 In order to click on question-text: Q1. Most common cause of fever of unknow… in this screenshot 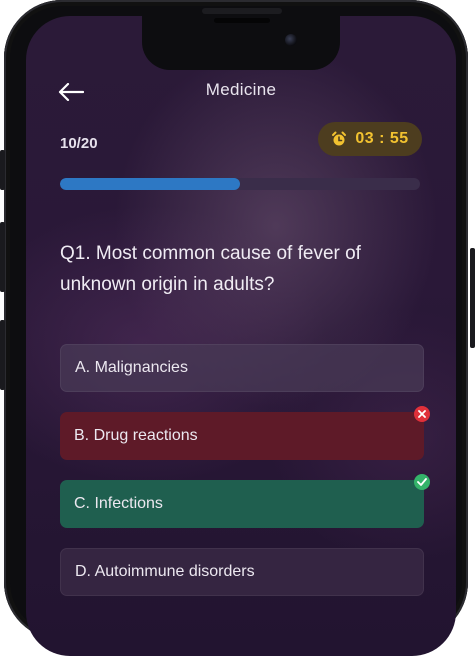, I will do `click(210, 269)`.